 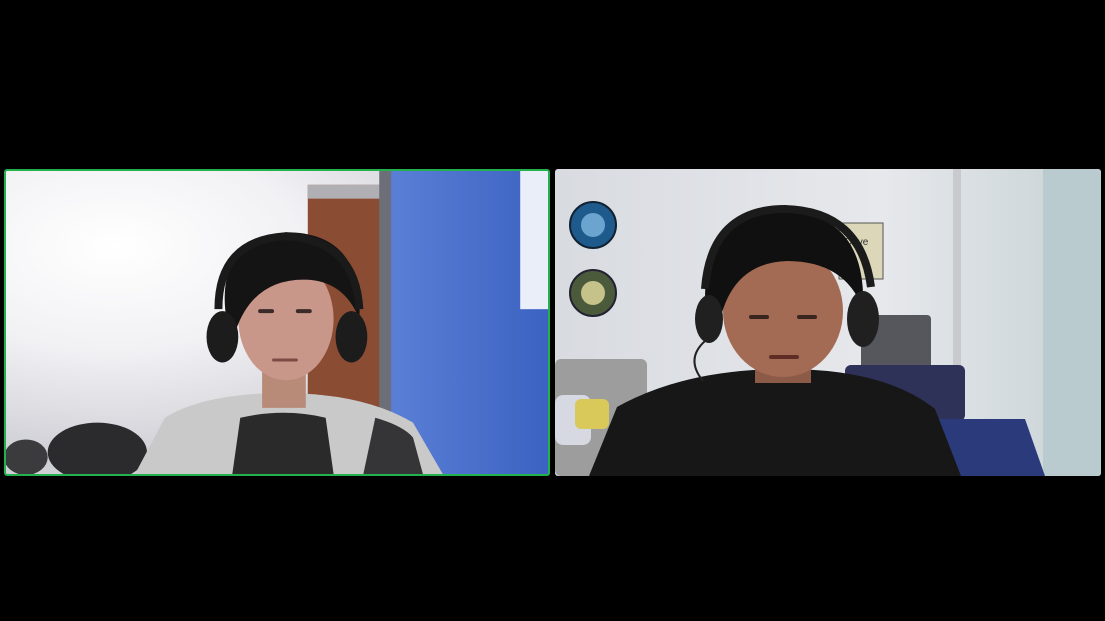 I want to click on person-shirt, so click(x=283, y=443).